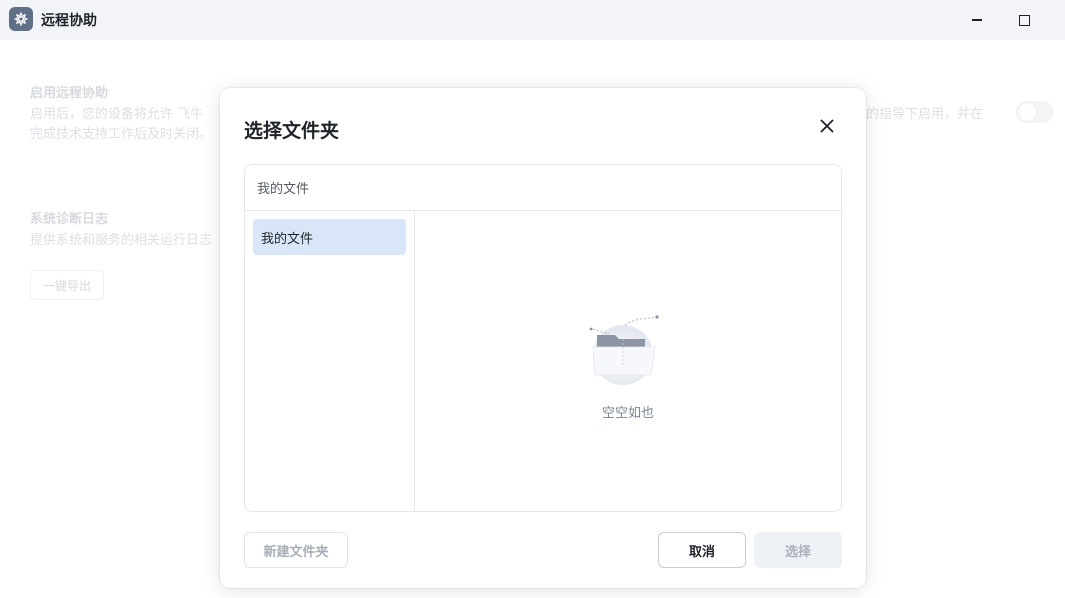 Image resolution: width=1065 pixels, height=598 pixels. I want to click on tree-item-label: 我的文件, so click(287, 239).